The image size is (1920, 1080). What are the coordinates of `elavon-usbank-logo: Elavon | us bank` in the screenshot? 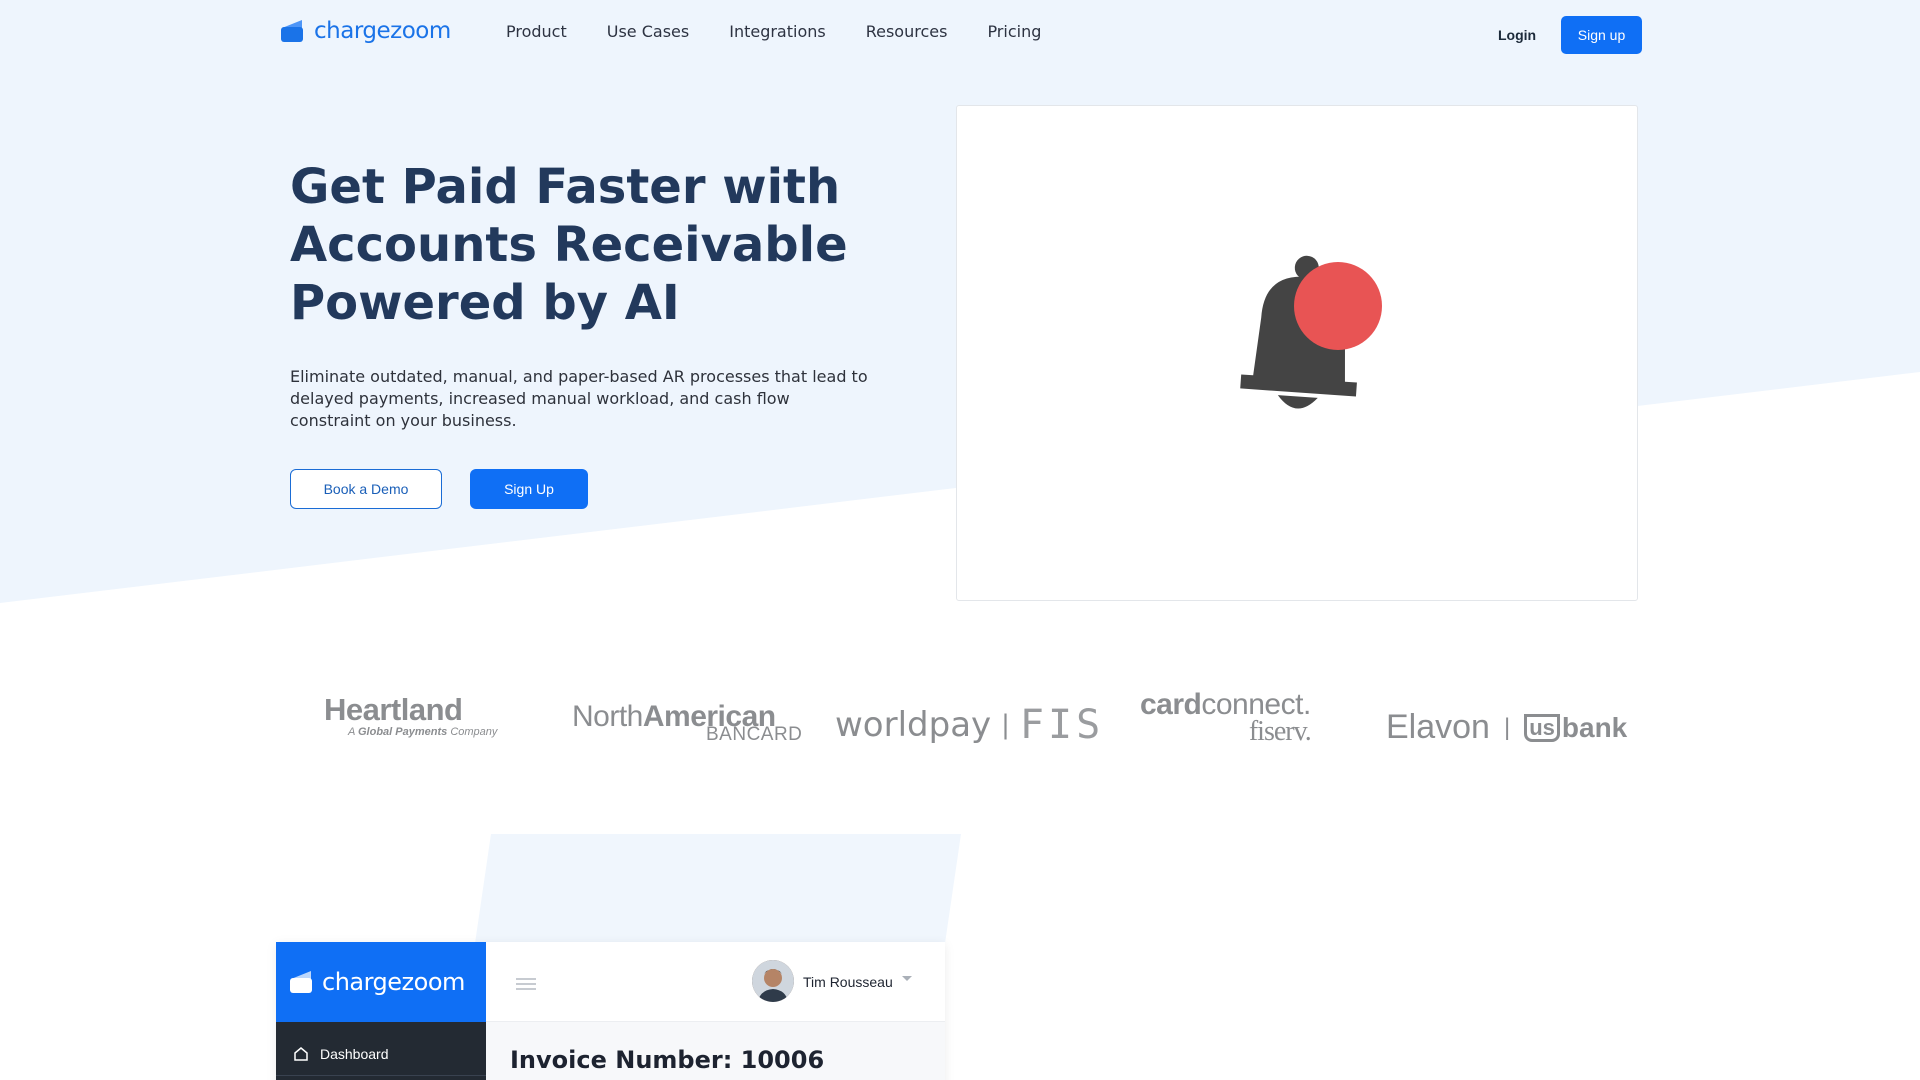 It's located at (1506, 727).